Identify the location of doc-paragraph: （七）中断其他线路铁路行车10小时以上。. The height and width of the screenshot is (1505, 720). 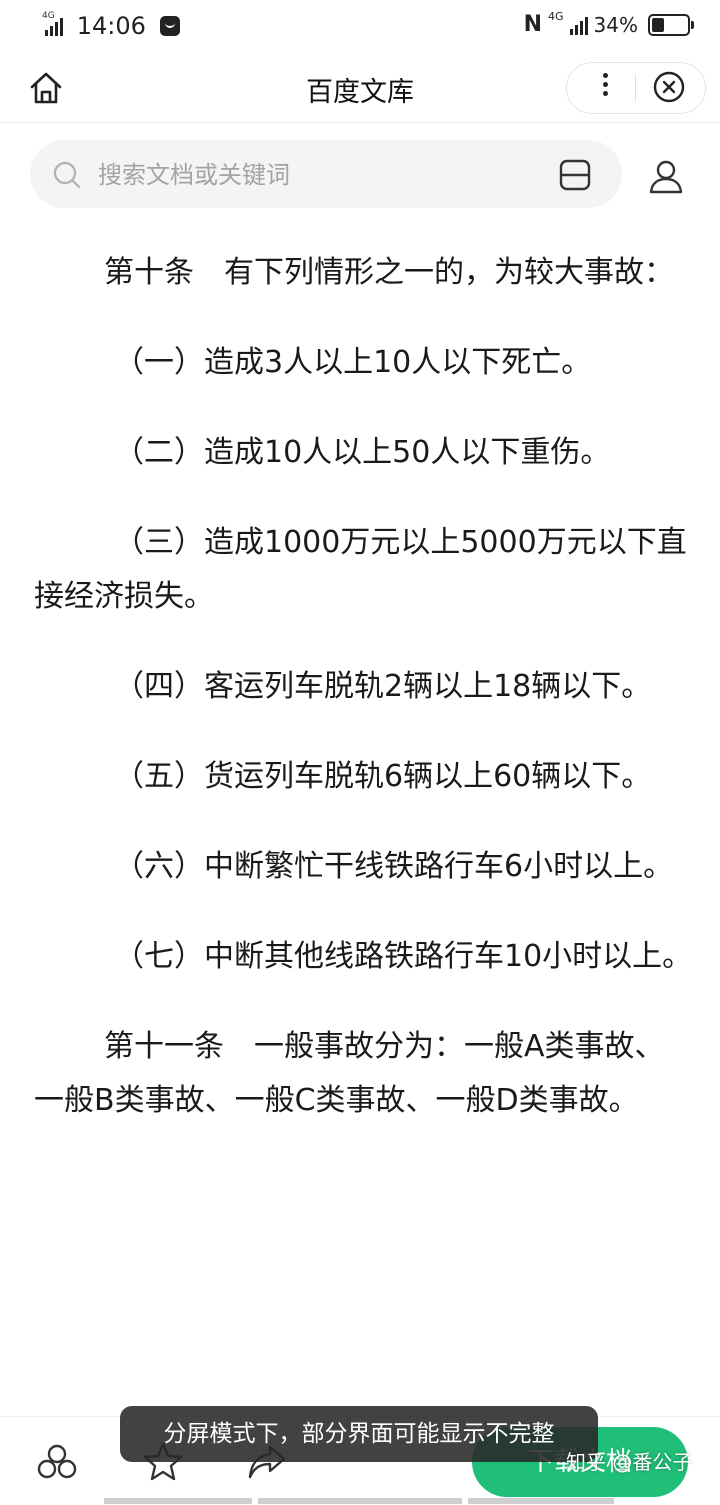
(403, 956).